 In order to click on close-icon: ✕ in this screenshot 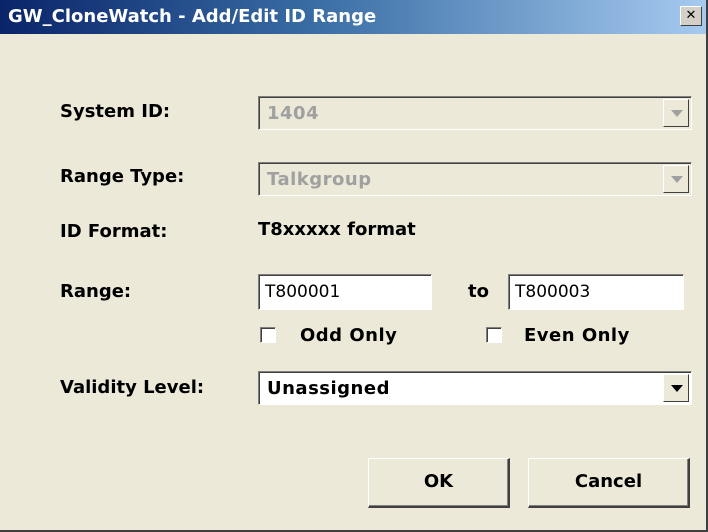, I will do `click(691, 15)`.